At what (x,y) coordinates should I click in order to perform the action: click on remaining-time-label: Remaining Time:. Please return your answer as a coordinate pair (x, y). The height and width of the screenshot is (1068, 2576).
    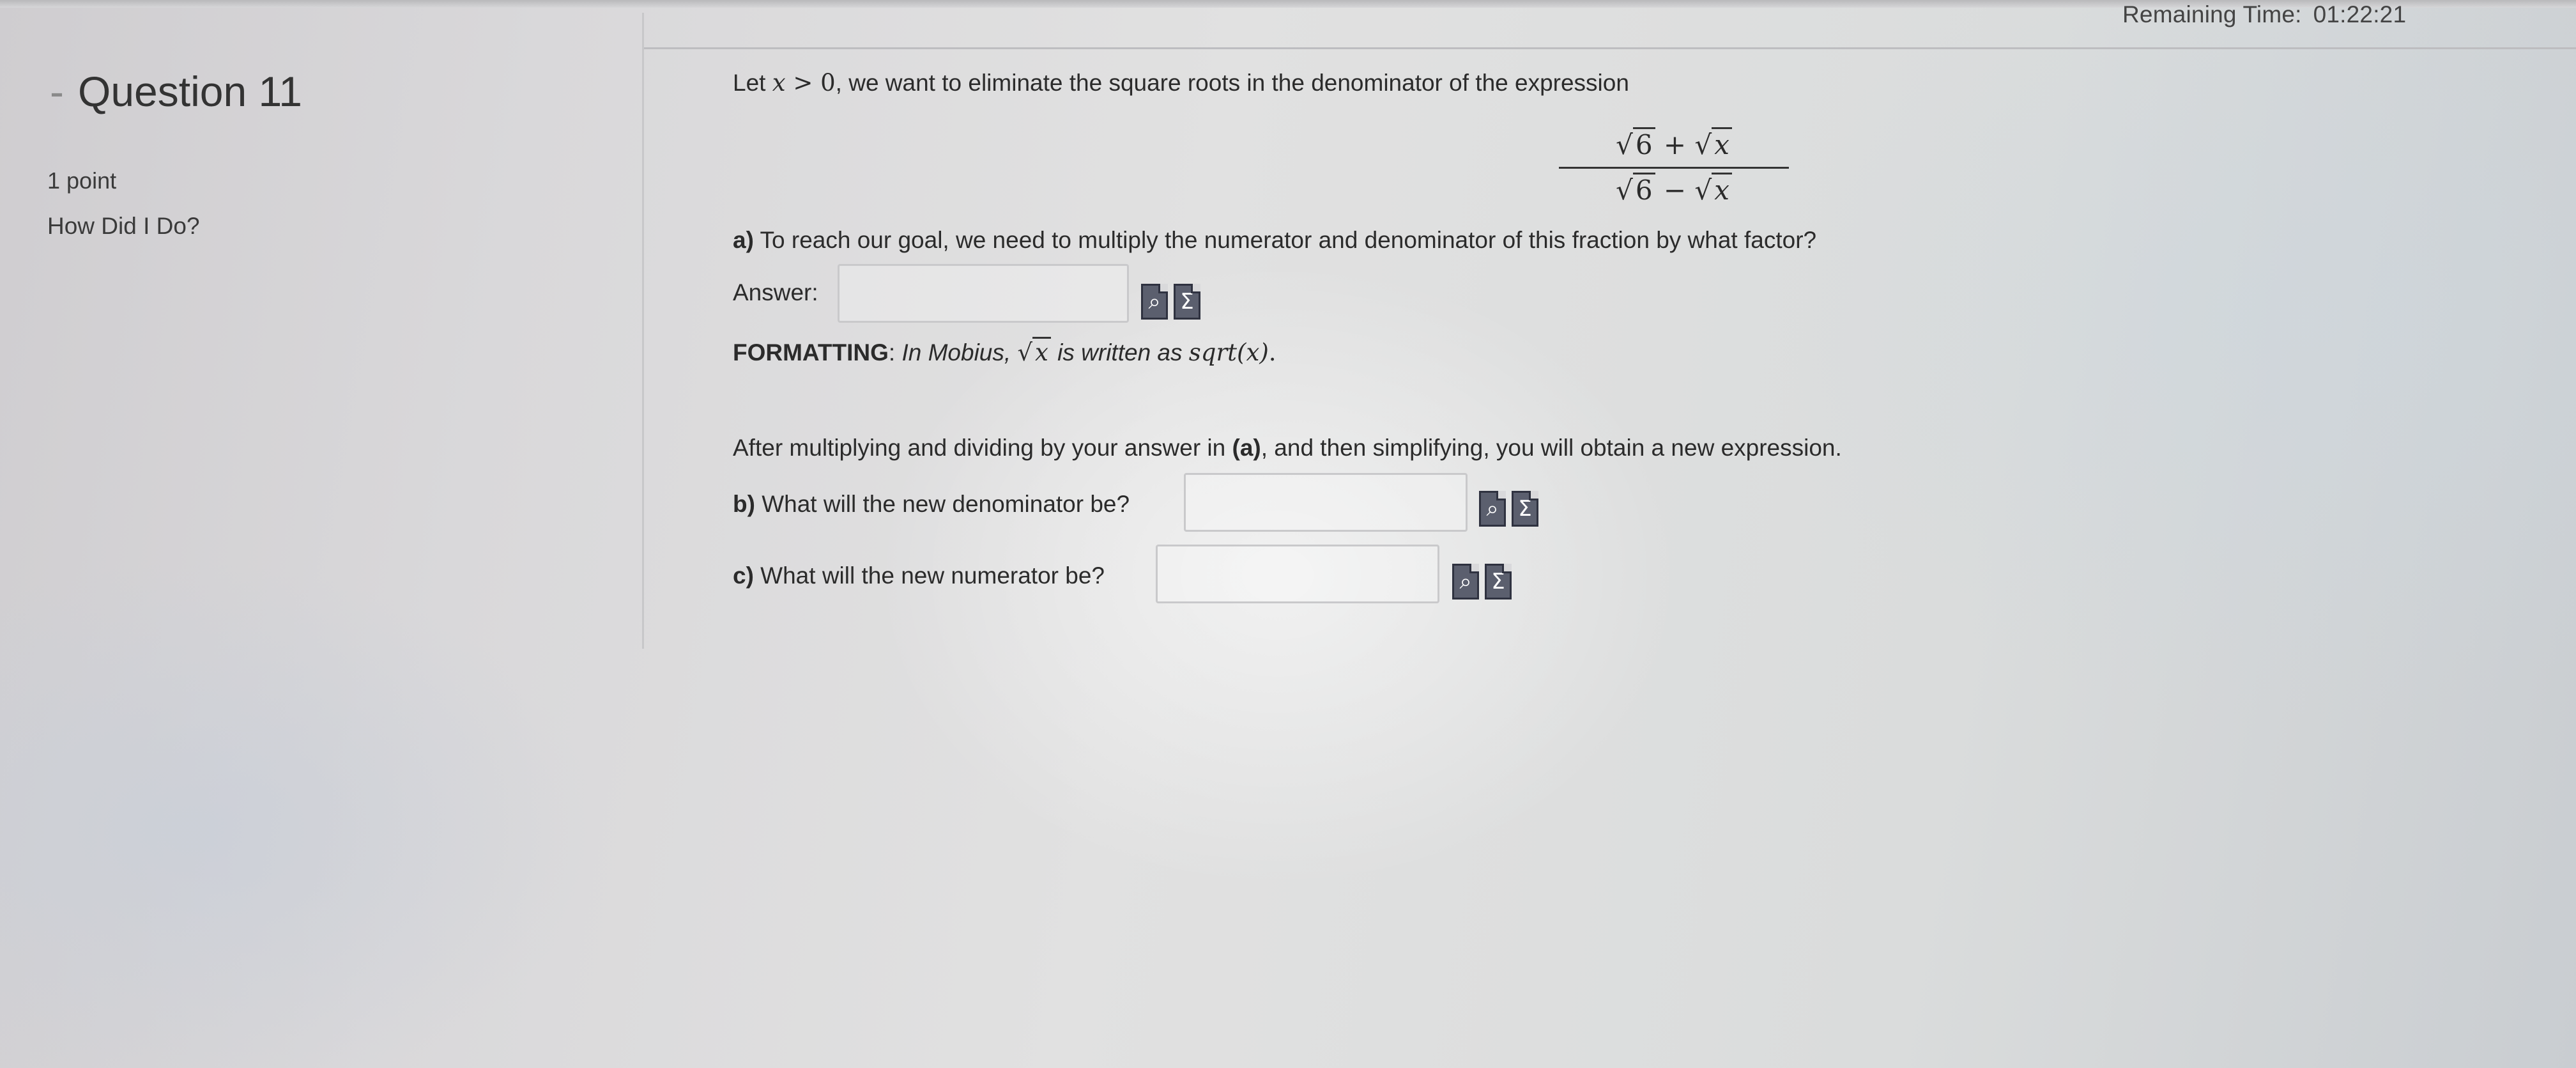
    Looking at the image, I should click on (2212, 14).